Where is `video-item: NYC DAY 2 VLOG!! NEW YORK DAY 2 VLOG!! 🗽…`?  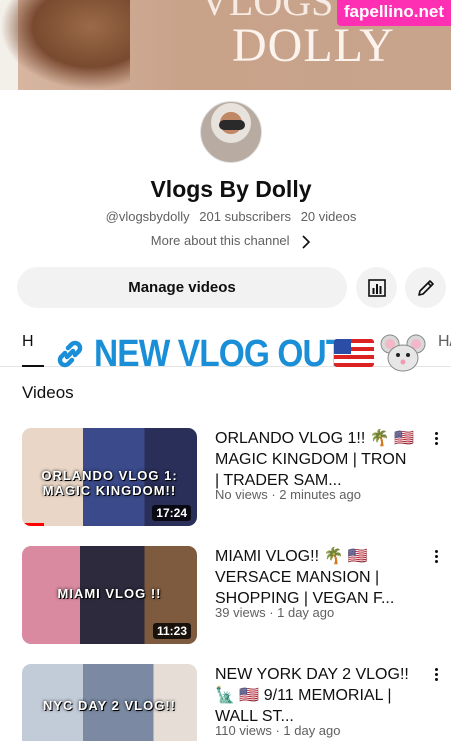 video-item: NYC DAY 2 VLOG!! NEW YORK DAY 2 VLOG!! 🗽… is located at coordinates (225, 702).